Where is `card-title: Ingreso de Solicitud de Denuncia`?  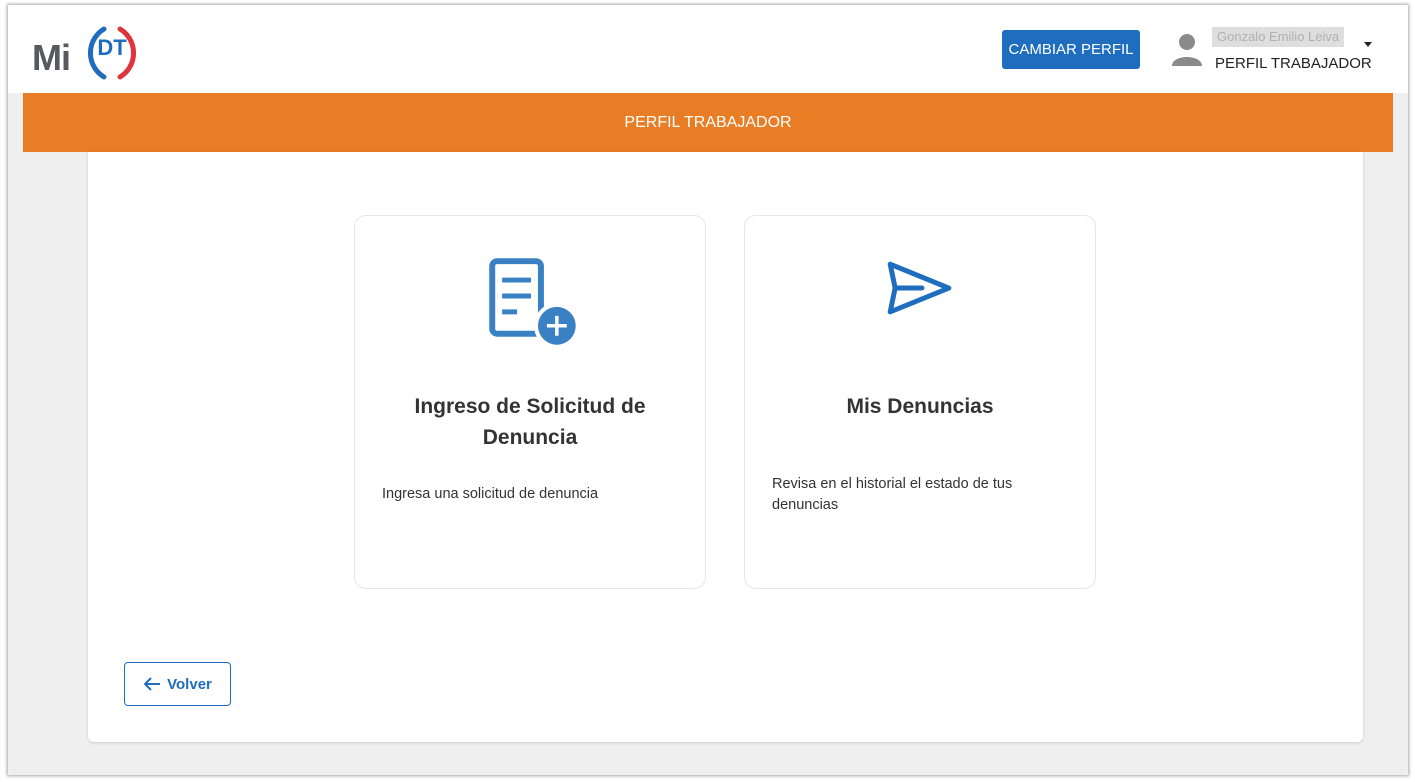 card-title: Ingreso de Solicitud de Denuncia is located at coordinates (530, 422).